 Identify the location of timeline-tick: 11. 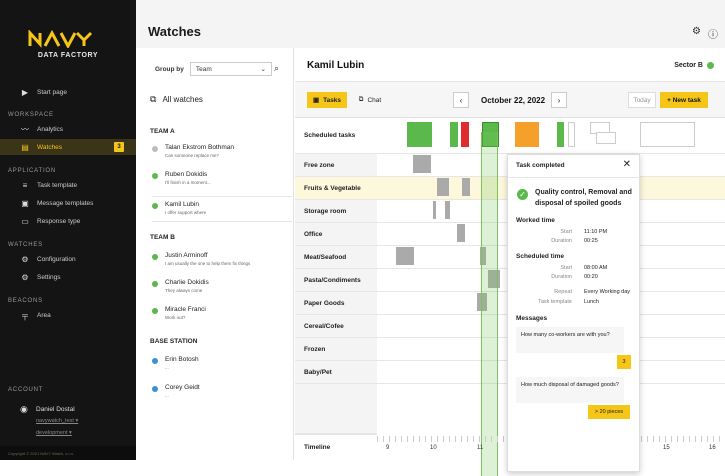
(480, 448).